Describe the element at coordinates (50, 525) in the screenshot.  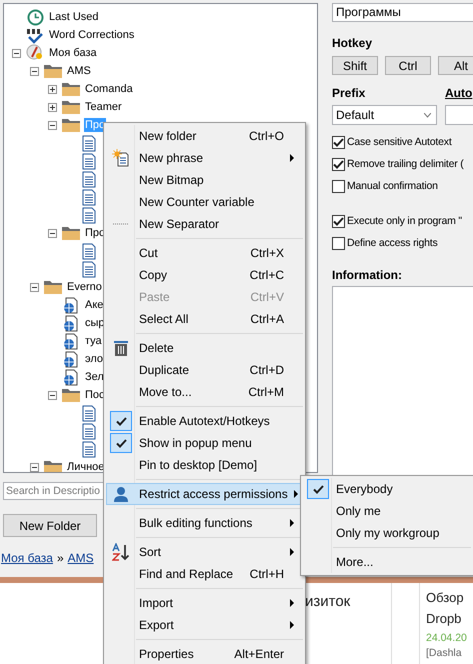
I see `new-folder-button: New Folder` at that location.